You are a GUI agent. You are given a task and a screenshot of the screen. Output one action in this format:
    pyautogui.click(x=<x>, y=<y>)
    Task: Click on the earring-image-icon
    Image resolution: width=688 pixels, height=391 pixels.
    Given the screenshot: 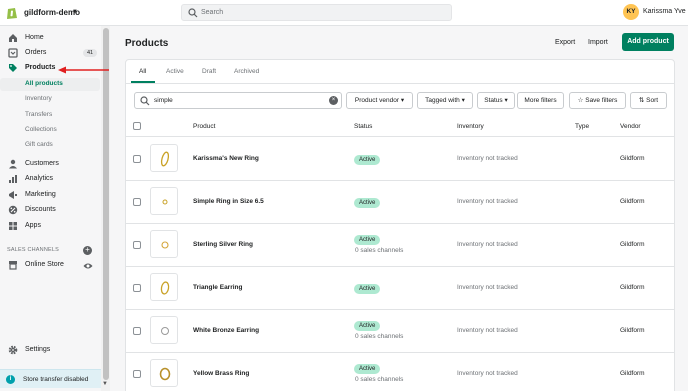 What is the action you would take?
    pyautogui.click(x=165, y=288)
    